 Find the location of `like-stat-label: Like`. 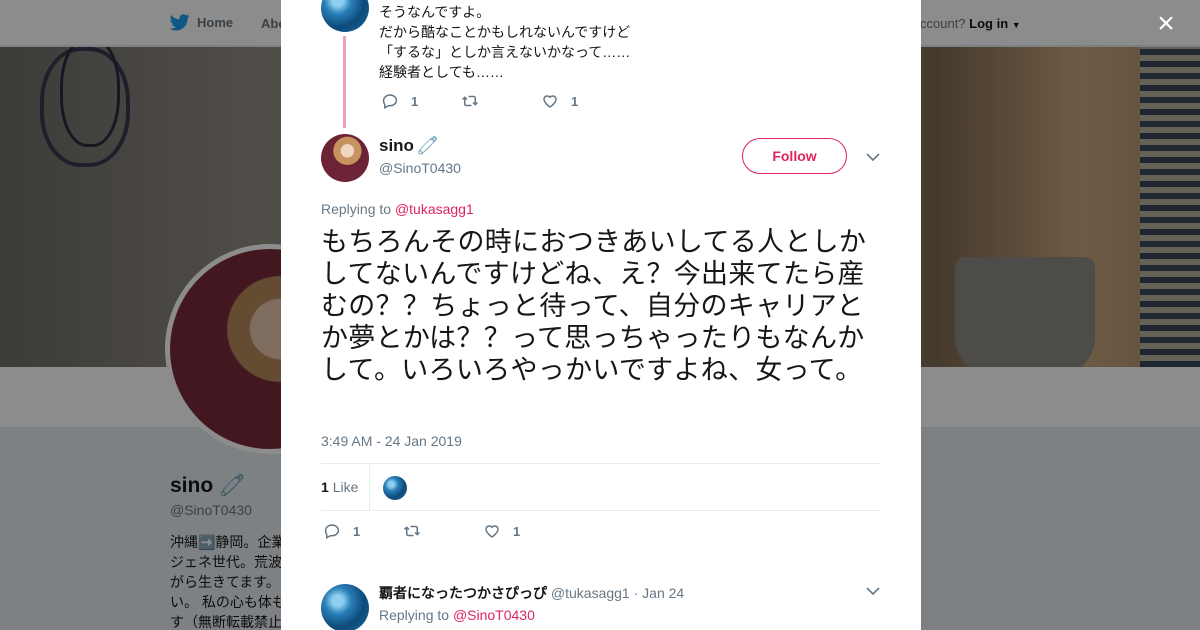

like-stat-label: Like is located at coordinates (345, 487).